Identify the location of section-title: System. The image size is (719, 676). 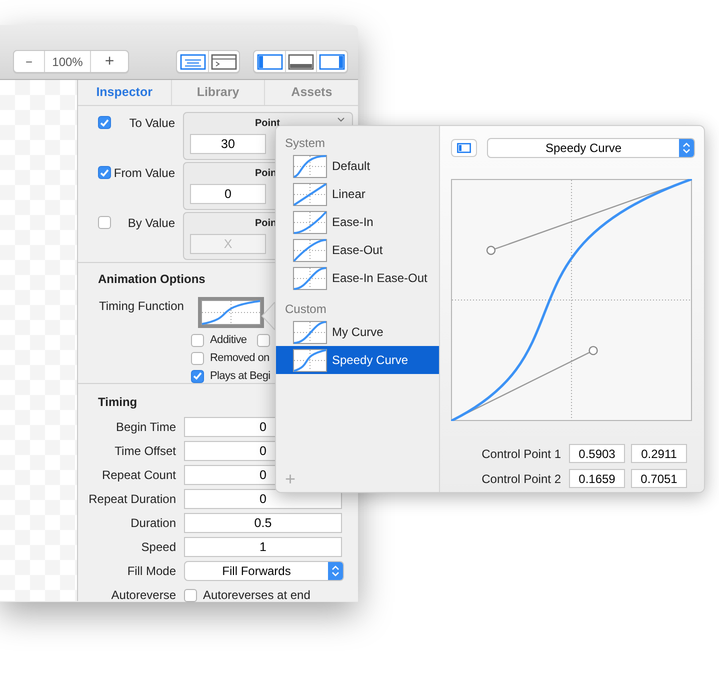
(305, 143).